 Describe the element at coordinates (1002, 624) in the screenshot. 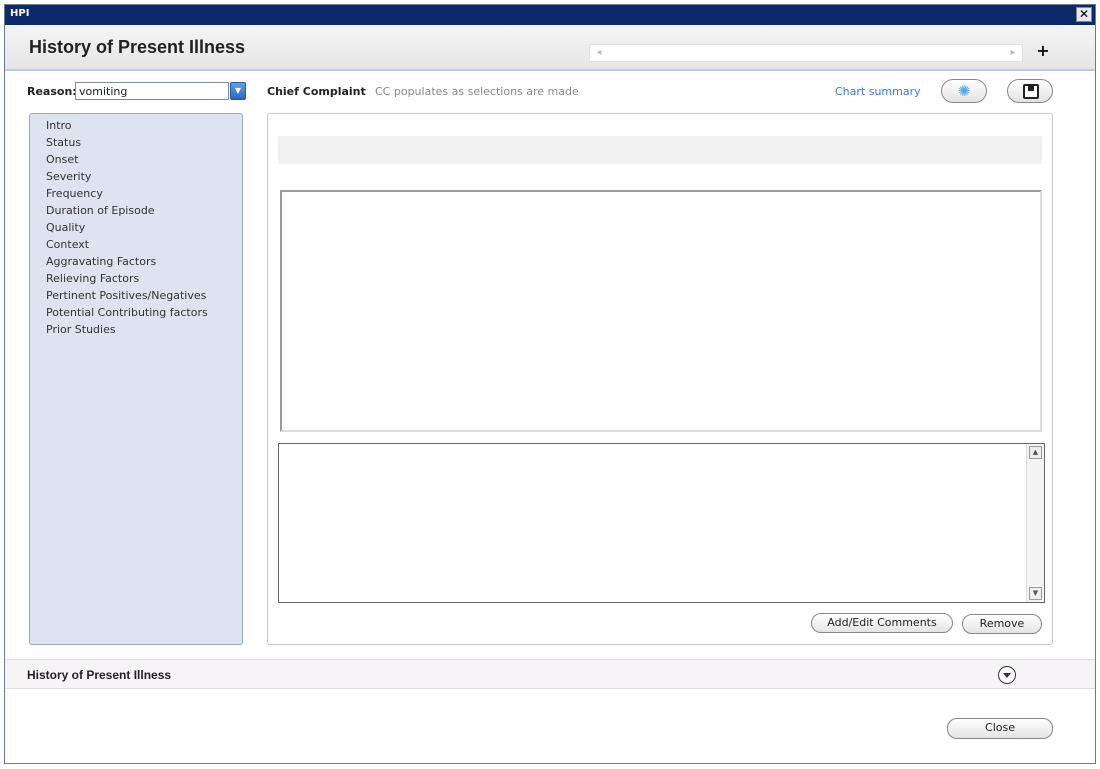

I see `remove-button: Remove` at that location.